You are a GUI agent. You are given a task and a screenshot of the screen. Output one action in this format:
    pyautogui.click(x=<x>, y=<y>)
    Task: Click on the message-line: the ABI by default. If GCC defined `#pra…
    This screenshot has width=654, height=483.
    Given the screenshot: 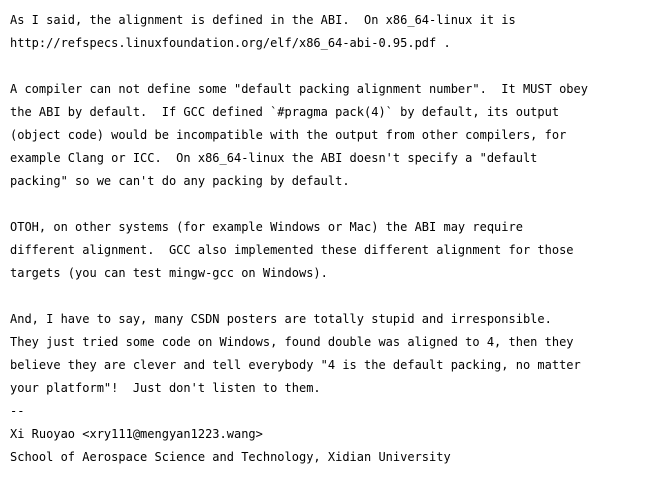 What is the action you would take?
    pyautogui.click(x=285, y=112)
    